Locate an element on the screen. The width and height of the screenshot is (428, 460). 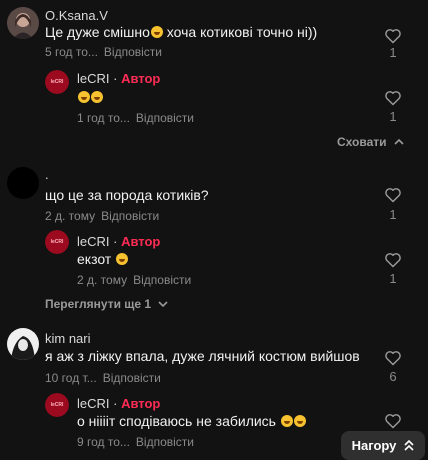
hide-replies-button: Сховати is located at coordinates (370, 142).